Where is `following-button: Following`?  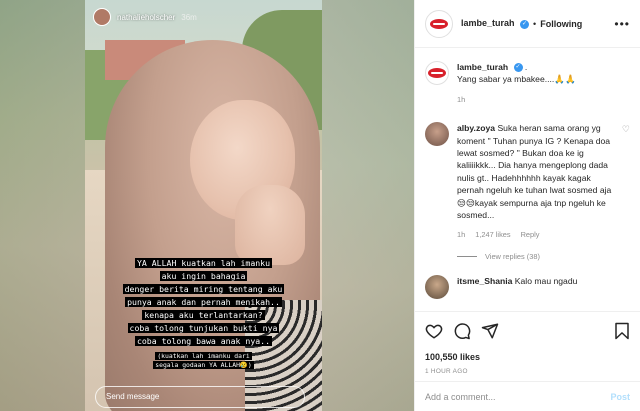
following-button: Following is located at coordinates (561, 24).